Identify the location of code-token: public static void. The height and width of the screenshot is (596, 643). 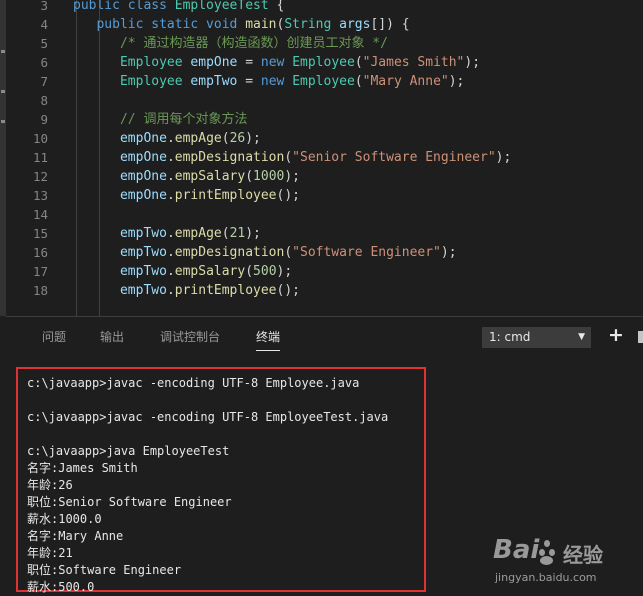
(171, 24).